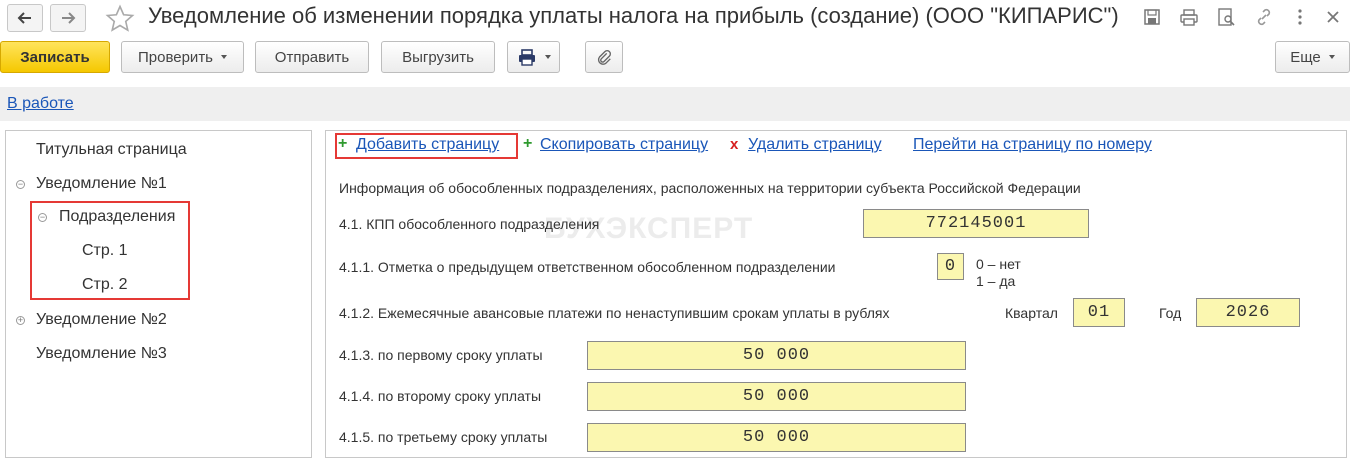 The height and width of the screenshot is (460, 1350). Describe the element at coordinates (1333, 17) in the screenshot. I see `close-icon` at that location.